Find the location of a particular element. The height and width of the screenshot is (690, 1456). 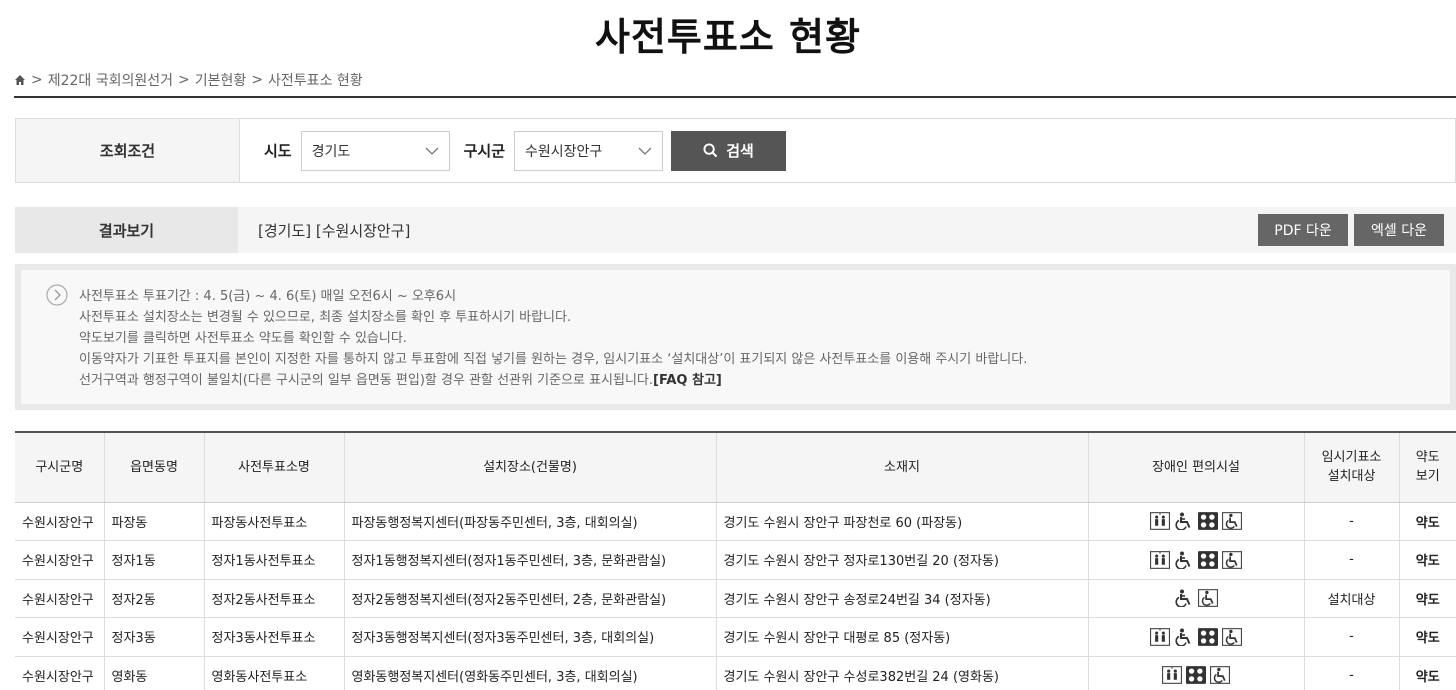

header-temp-line: 임시기표소 is located at coordinates (1351, 458).